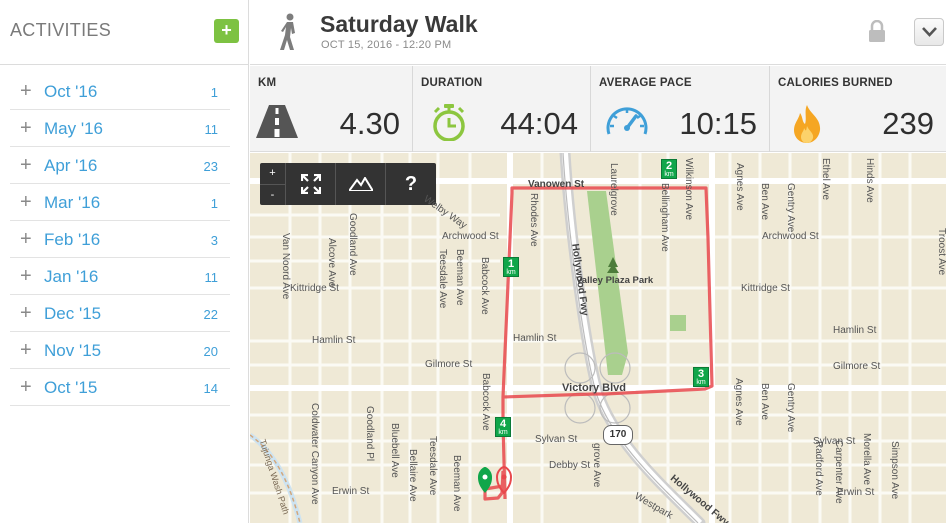  What do you see at coordinates (664, 217) in the screenshot?
I see `street-label: Bellingham Ave` at bounding box center [664, 217].